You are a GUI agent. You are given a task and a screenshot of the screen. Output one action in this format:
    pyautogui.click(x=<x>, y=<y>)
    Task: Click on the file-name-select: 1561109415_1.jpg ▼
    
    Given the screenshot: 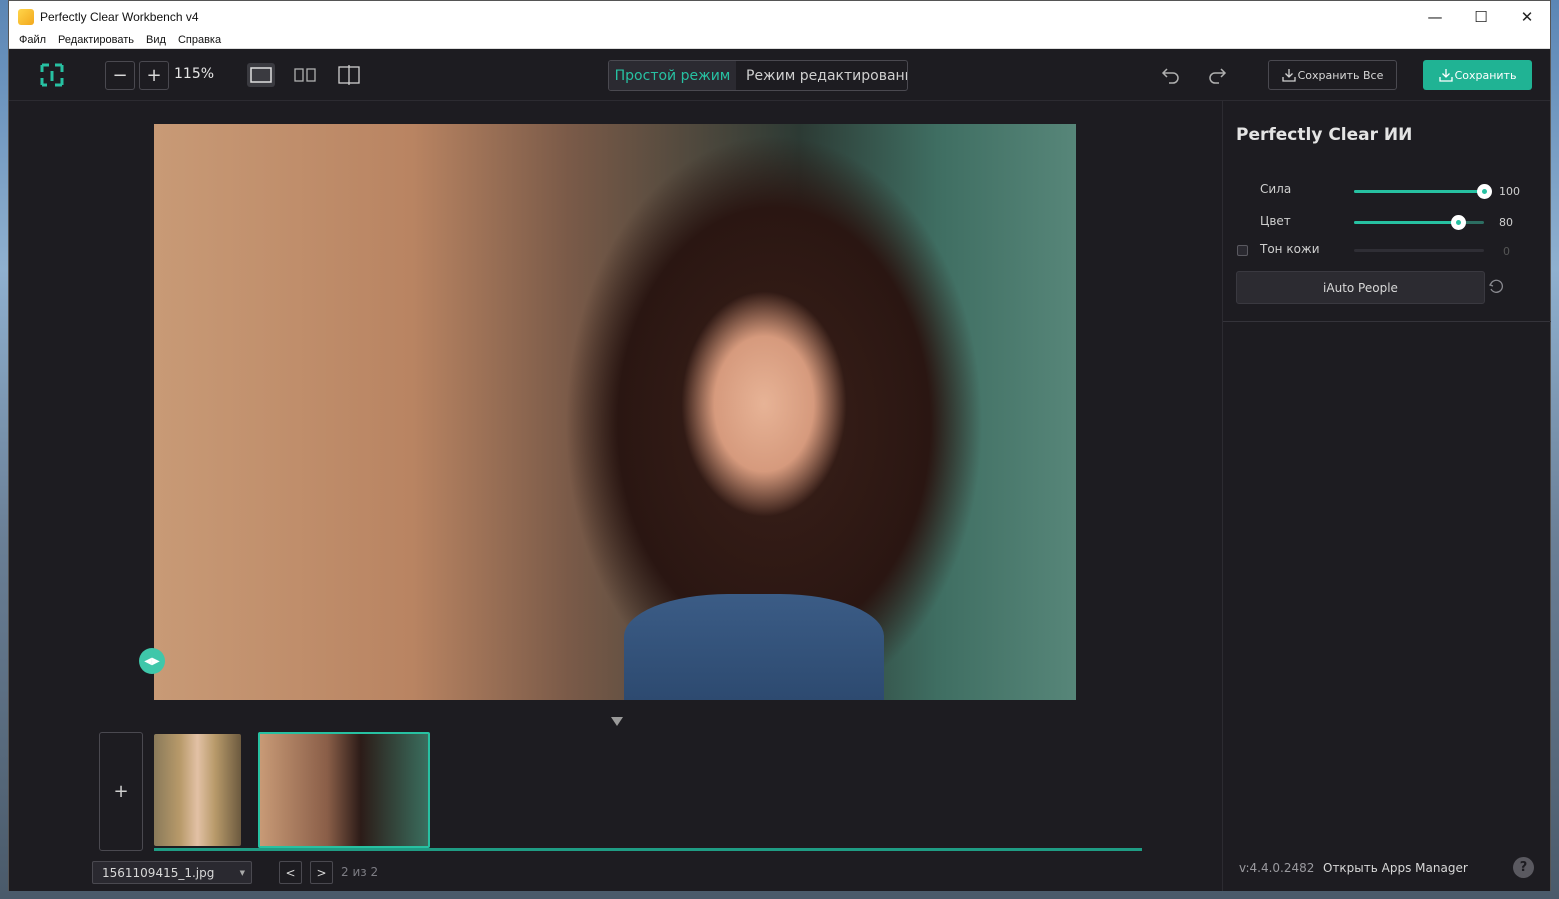 What is the action you would take?
    pyautogui.click(x=172, y=872)
    